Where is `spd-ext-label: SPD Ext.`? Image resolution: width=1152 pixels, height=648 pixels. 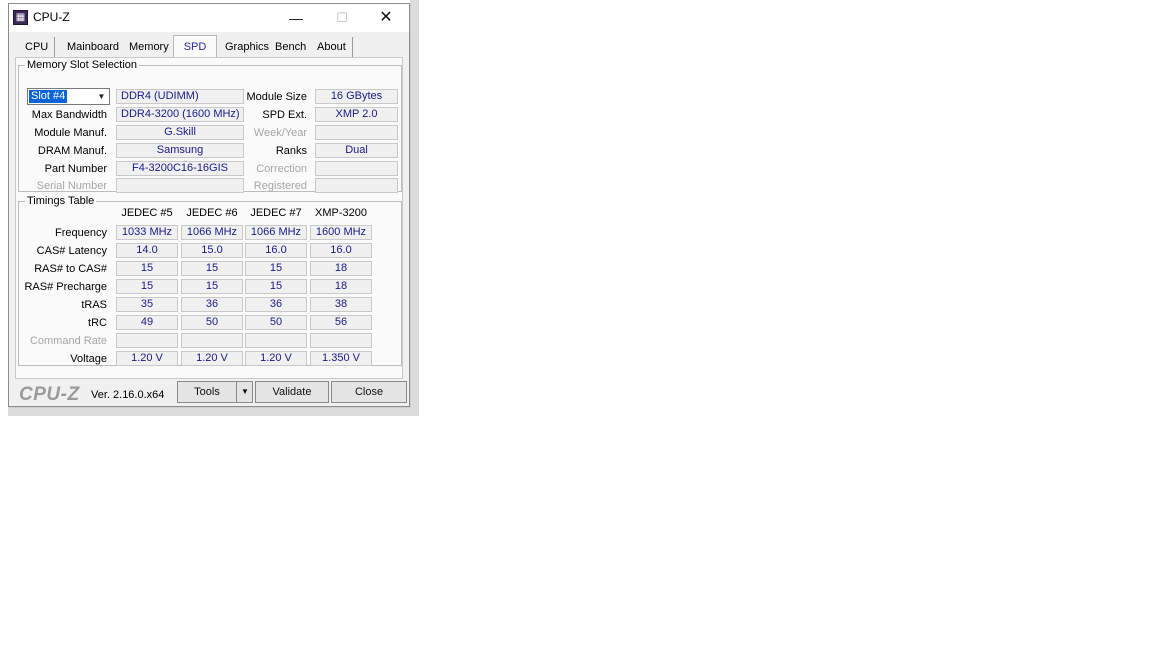
spd-ext-label: SPD Ext. is located at coordinates (284, 115).